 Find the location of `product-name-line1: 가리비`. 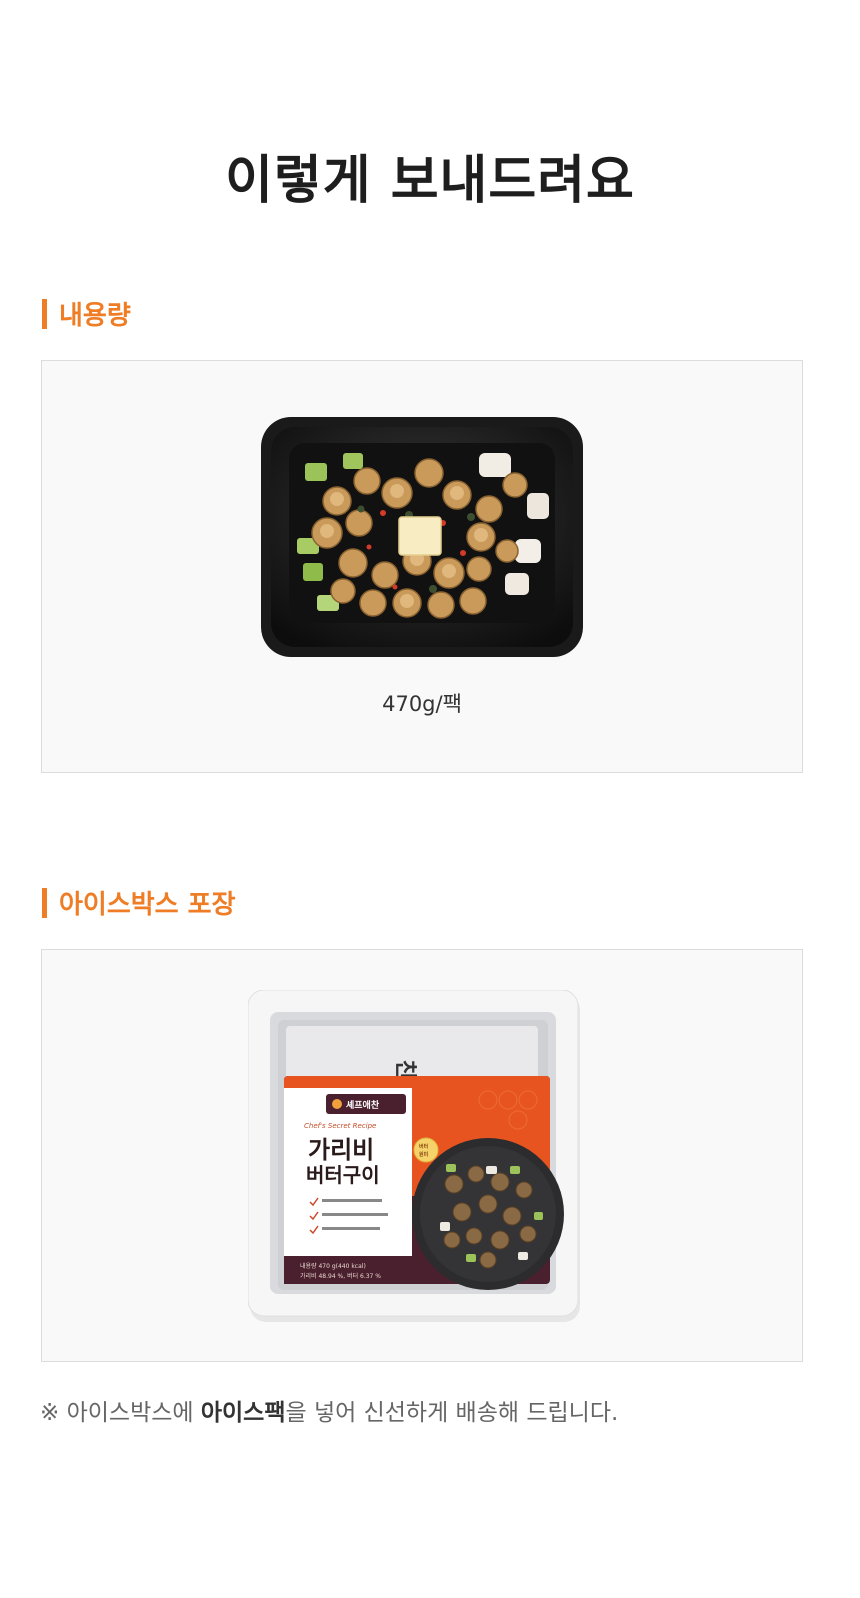

product-name-line1: 가리비 is located at coordinates (341, 1150).